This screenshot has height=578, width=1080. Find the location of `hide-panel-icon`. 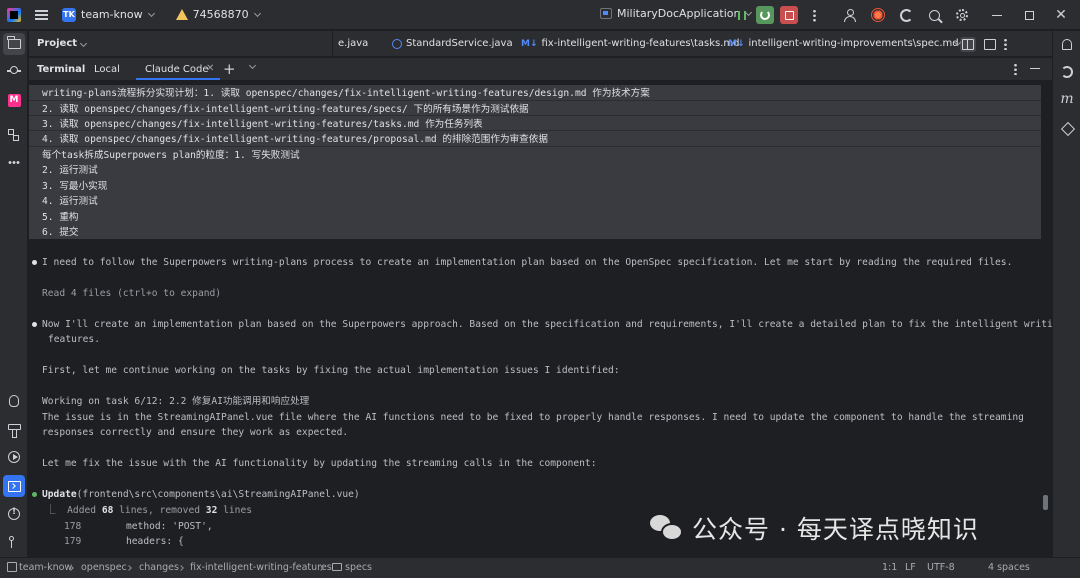

hide-panel-icon is located at coordinates (1035, 69).